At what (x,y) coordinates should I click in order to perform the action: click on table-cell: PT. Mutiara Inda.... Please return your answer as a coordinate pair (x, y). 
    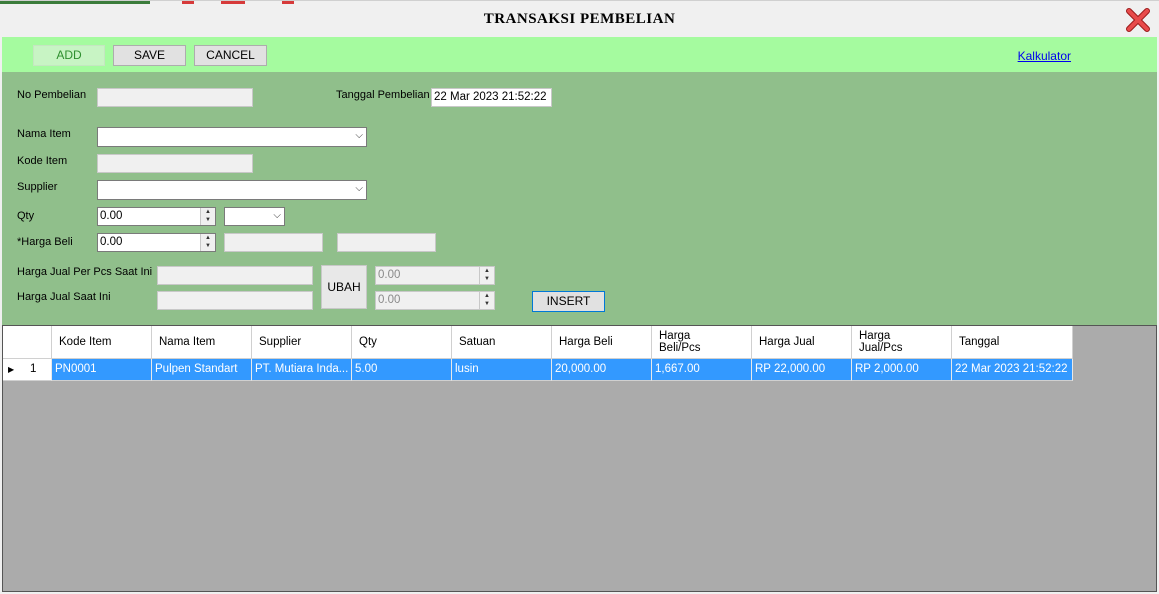
    Looking at the image, I should click on (302, 370).